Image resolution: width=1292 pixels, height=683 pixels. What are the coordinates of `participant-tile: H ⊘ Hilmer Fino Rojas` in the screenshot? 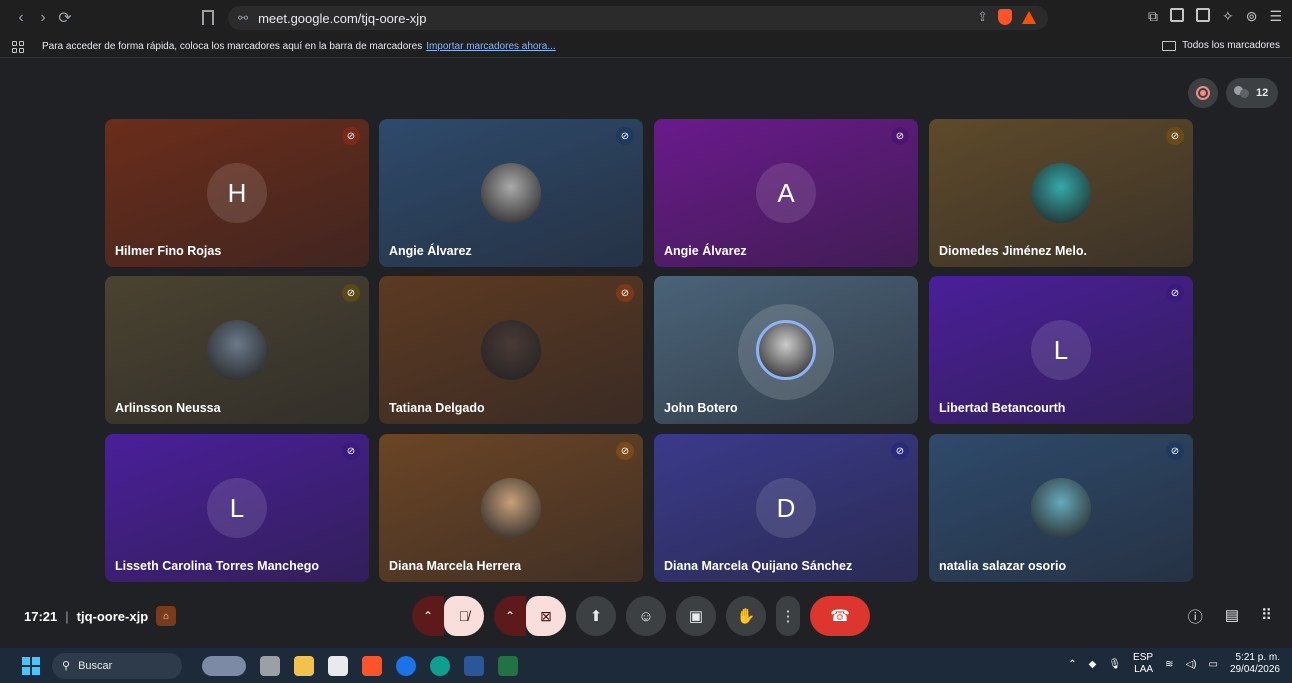 It's located at (237, 193).